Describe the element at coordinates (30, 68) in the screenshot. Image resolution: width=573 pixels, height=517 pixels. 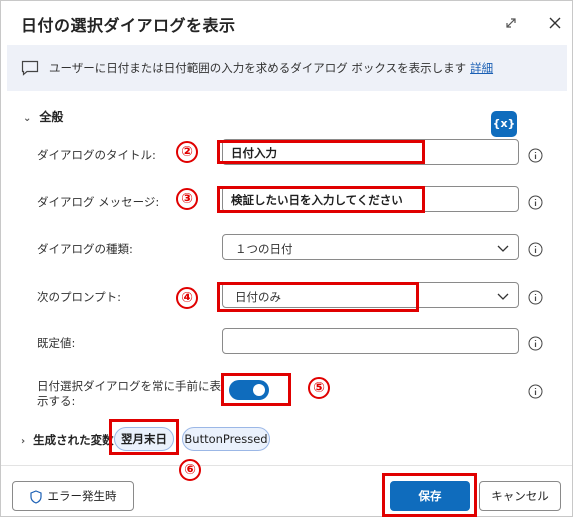
I see `comment-icon` at that location.